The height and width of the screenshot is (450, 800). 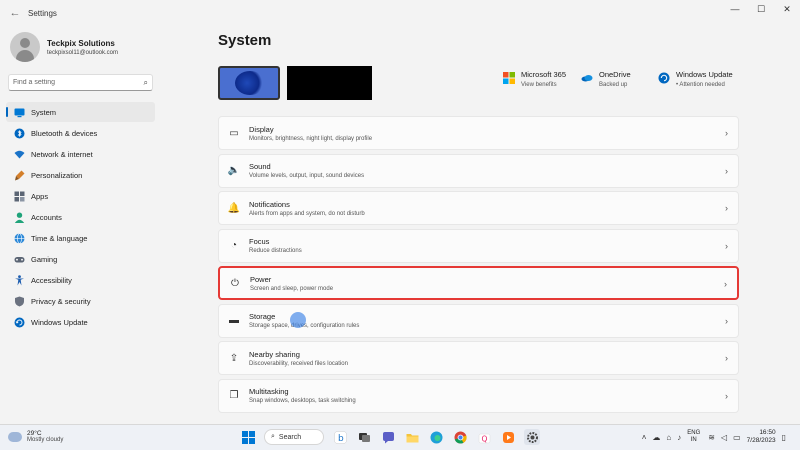 What do you see at coordinates (700, 85) in the screenshot?
I see `quick-link-subtitle: • Attention needed` at bounding box center [700, 85].